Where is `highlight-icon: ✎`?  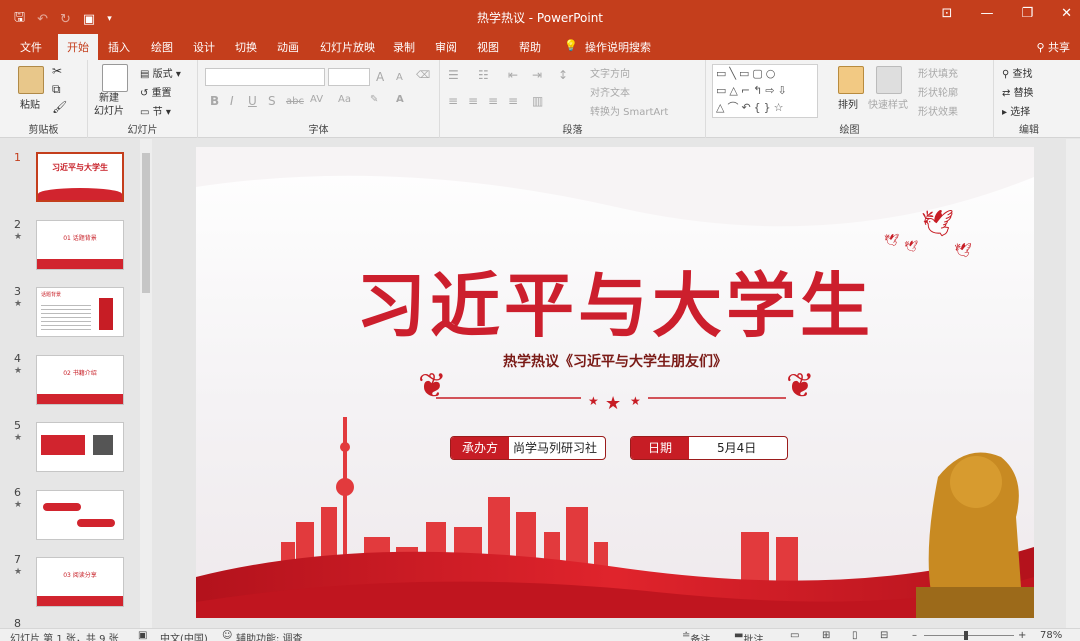
highlight-icon: ✎ is located at coordinates (374, 99).